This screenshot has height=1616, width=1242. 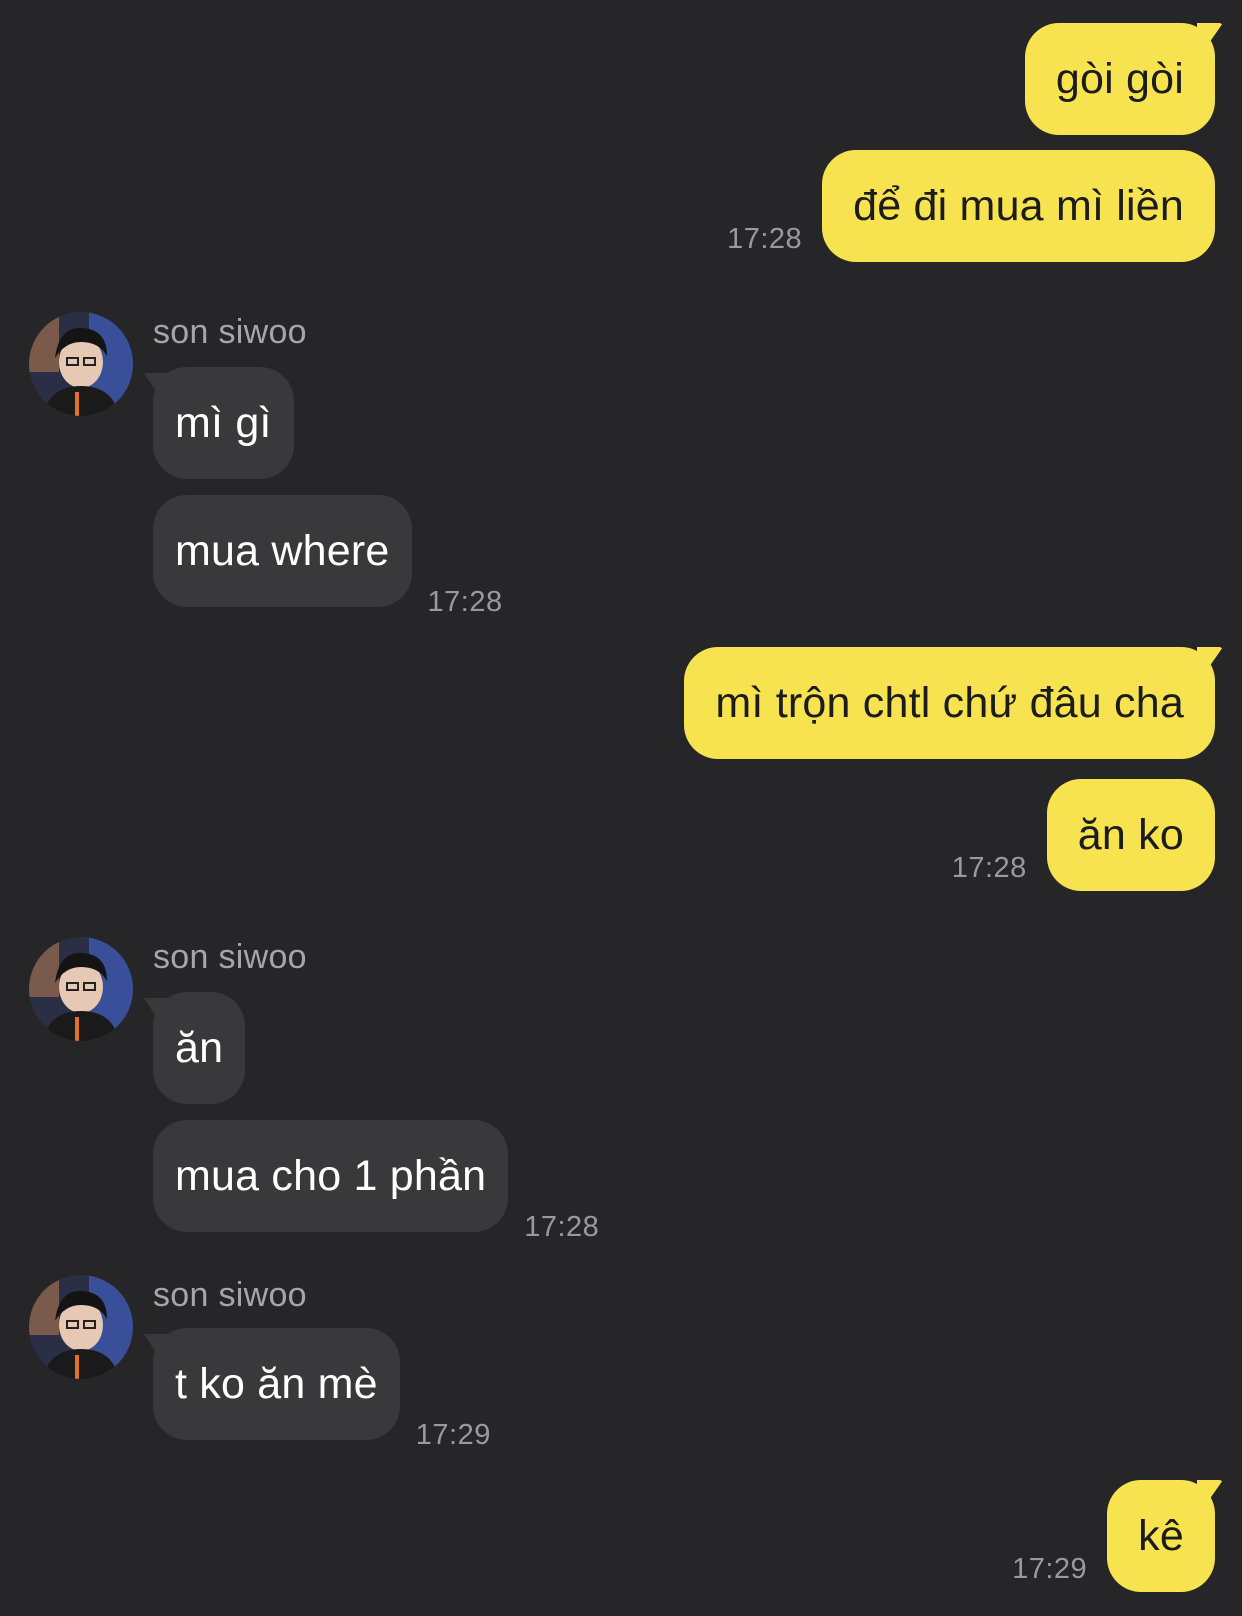 I want to click on message-row: mì trộn chtl chứ đâu cha, so click(x=953, y=703).